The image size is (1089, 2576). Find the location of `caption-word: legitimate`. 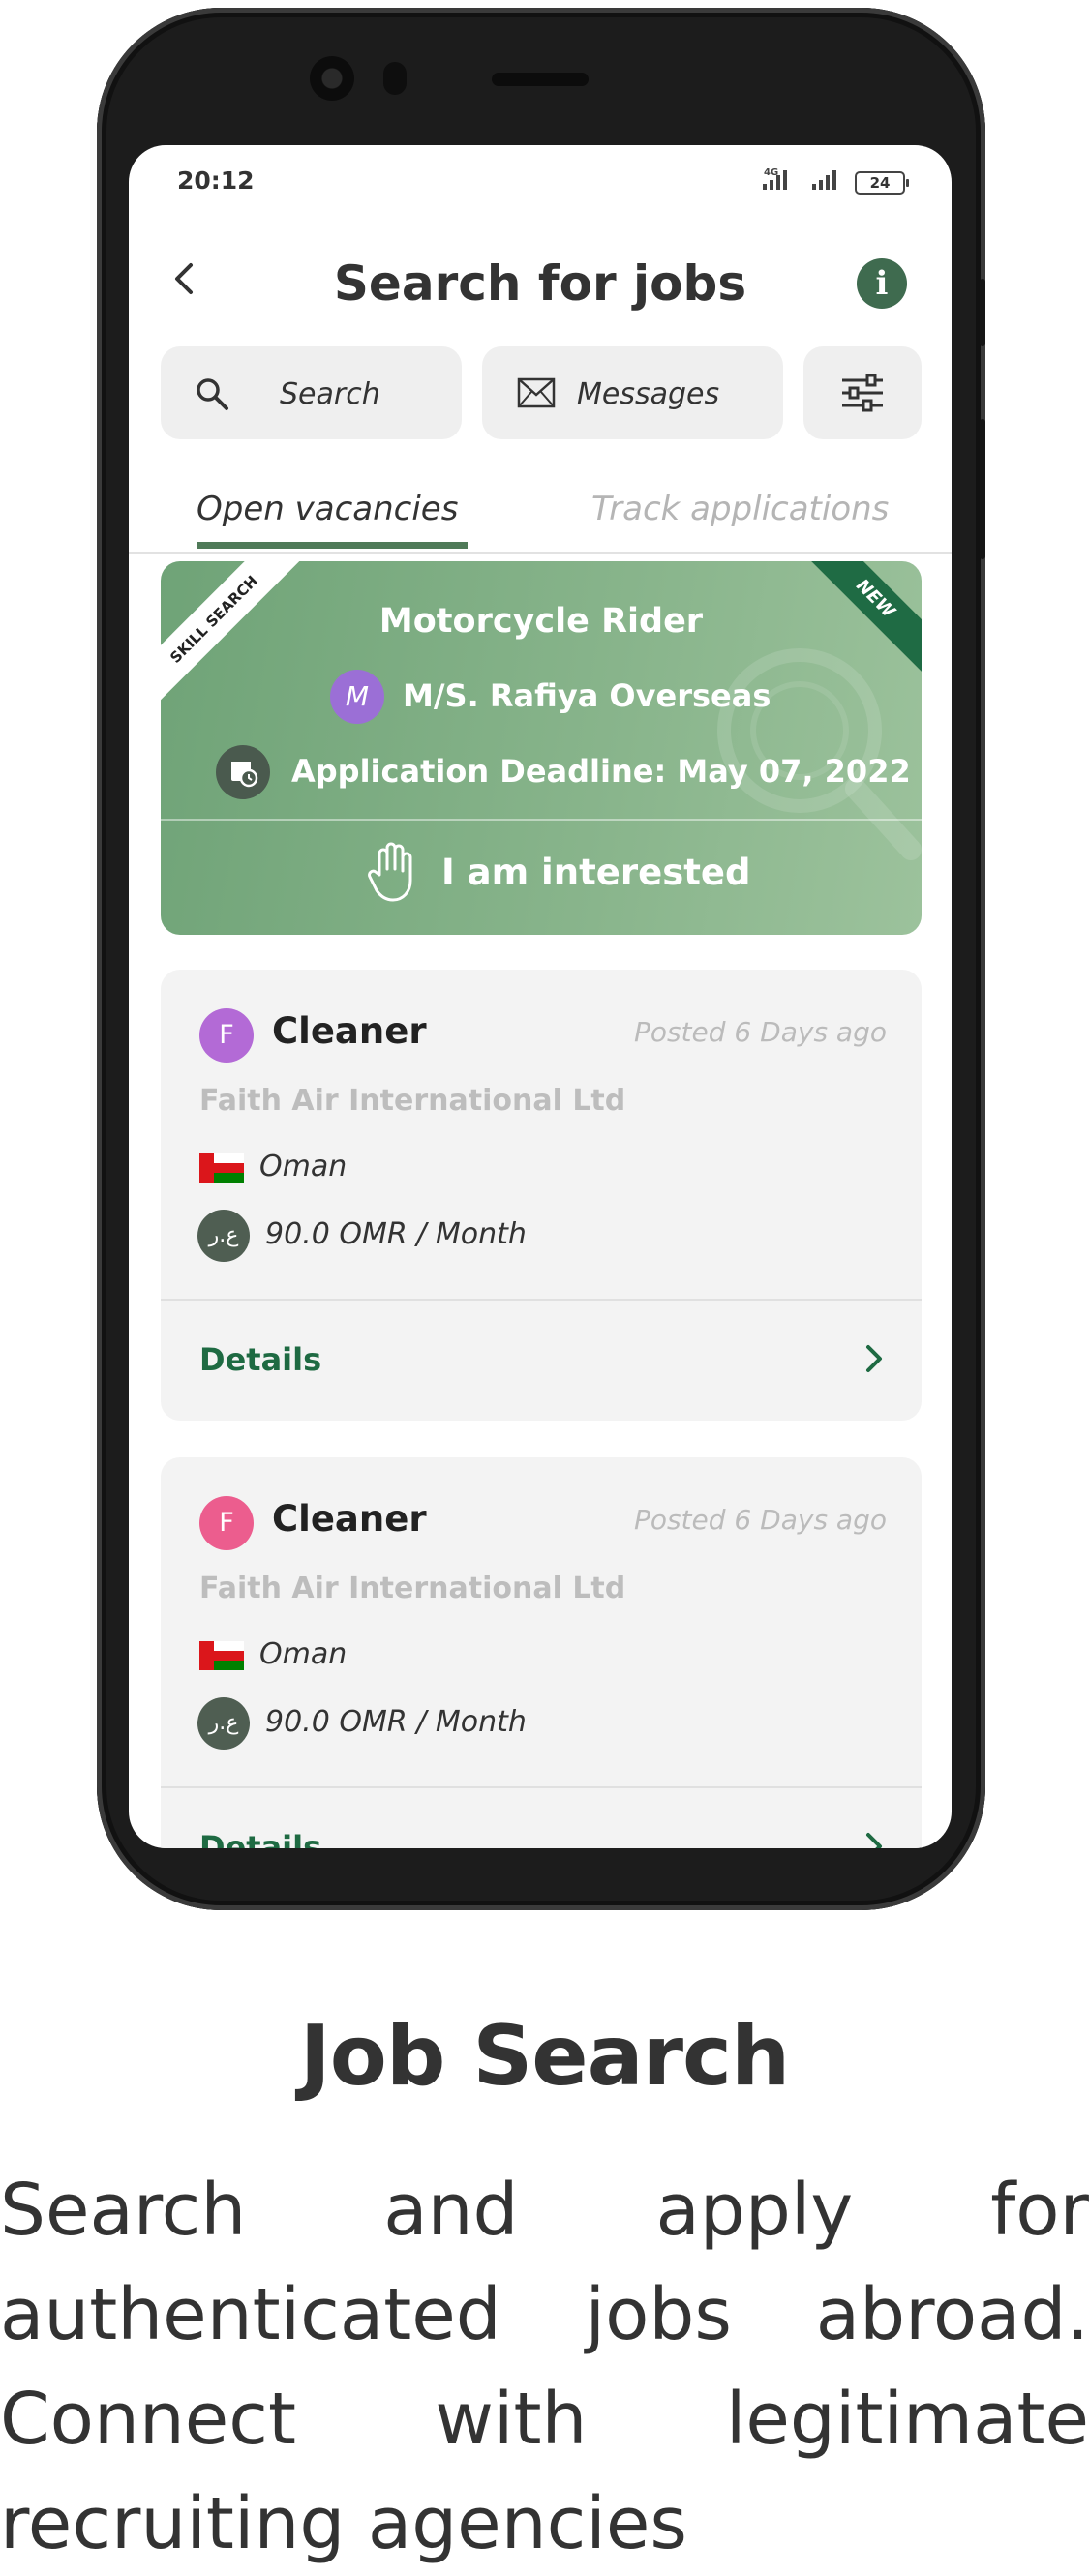

caption-word: legitimate is located at coordinates (907, 2419).